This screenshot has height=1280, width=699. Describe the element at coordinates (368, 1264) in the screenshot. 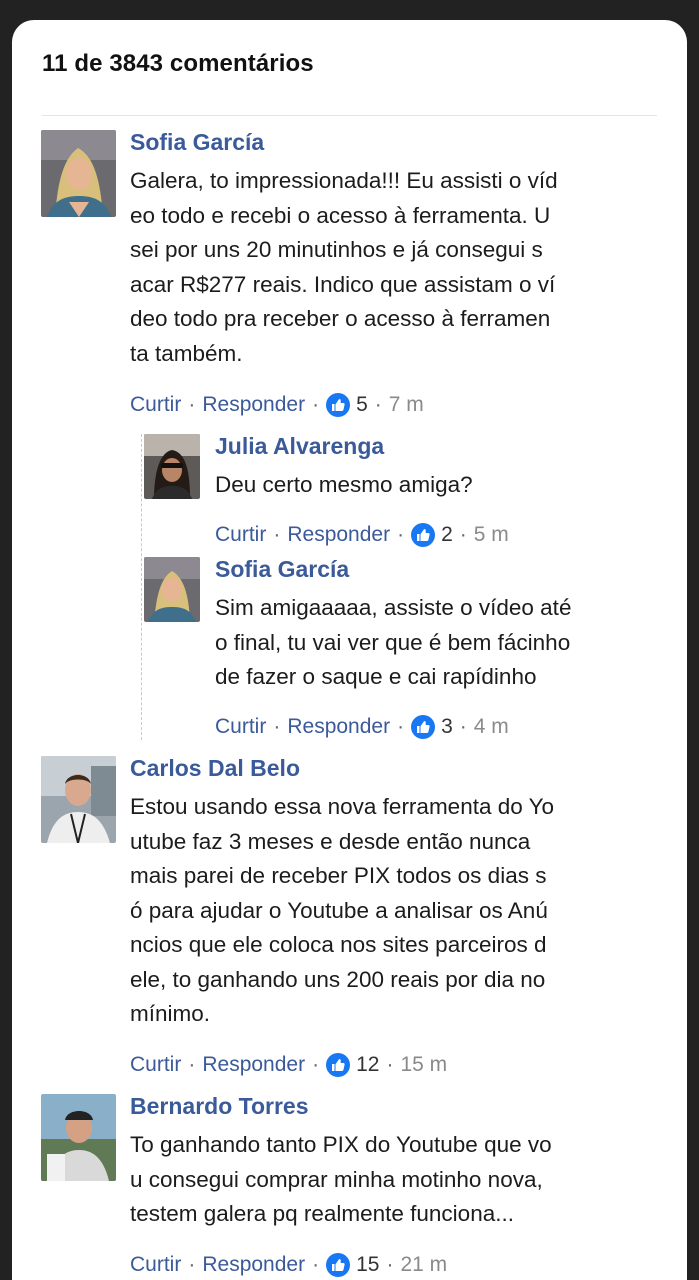

I see `like-count: 15` at that location.